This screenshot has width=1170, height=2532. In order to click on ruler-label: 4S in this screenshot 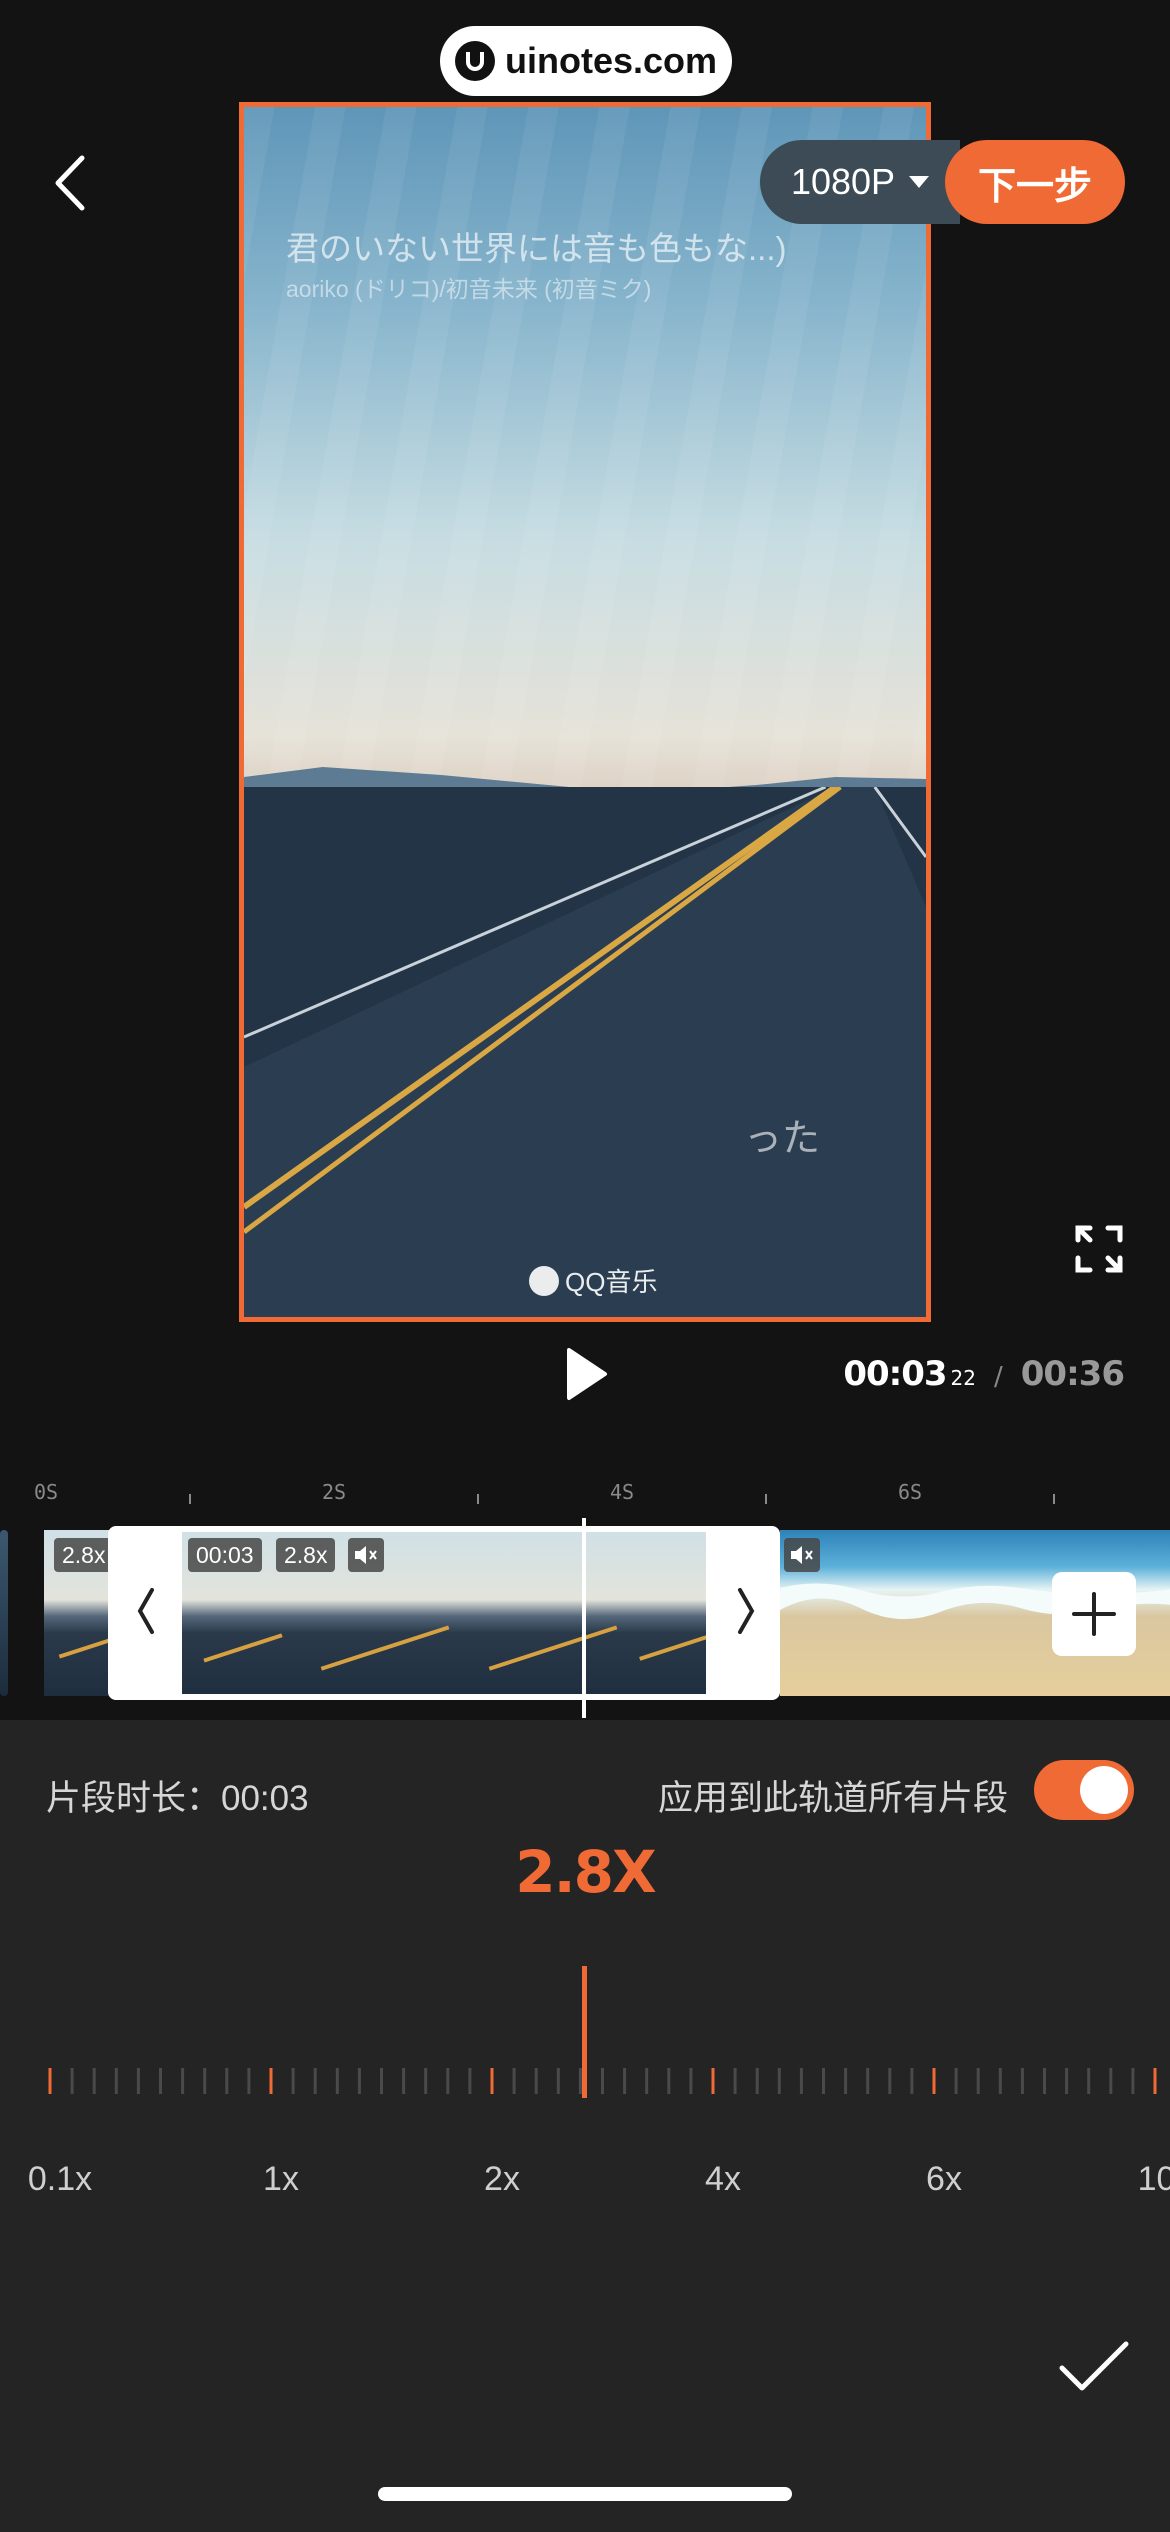, I will do `click(622, 1492)`.